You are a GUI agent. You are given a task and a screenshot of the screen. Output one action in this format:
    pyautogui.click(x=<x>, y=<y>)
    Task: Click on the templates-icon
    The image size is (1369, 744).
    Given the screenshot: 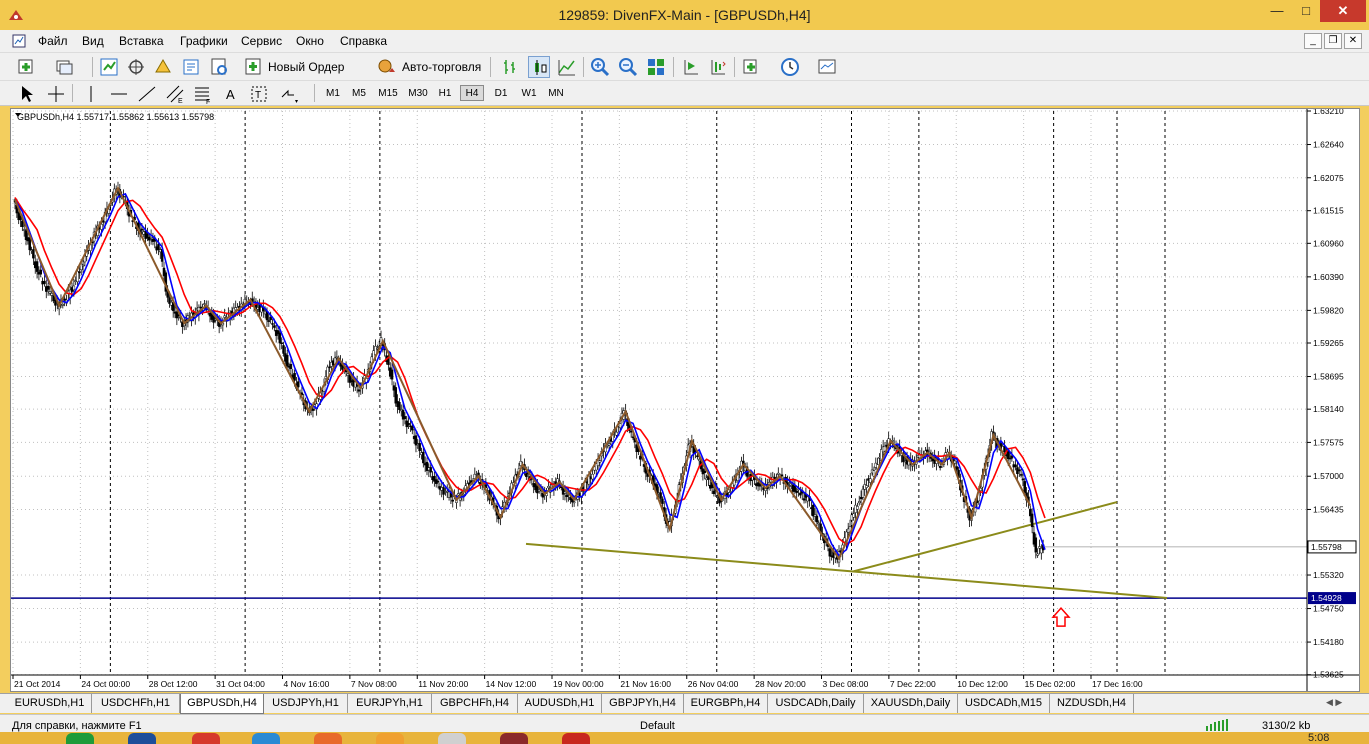 What is the action you would take?
    pyautogui.click(x=827, y=67)
    